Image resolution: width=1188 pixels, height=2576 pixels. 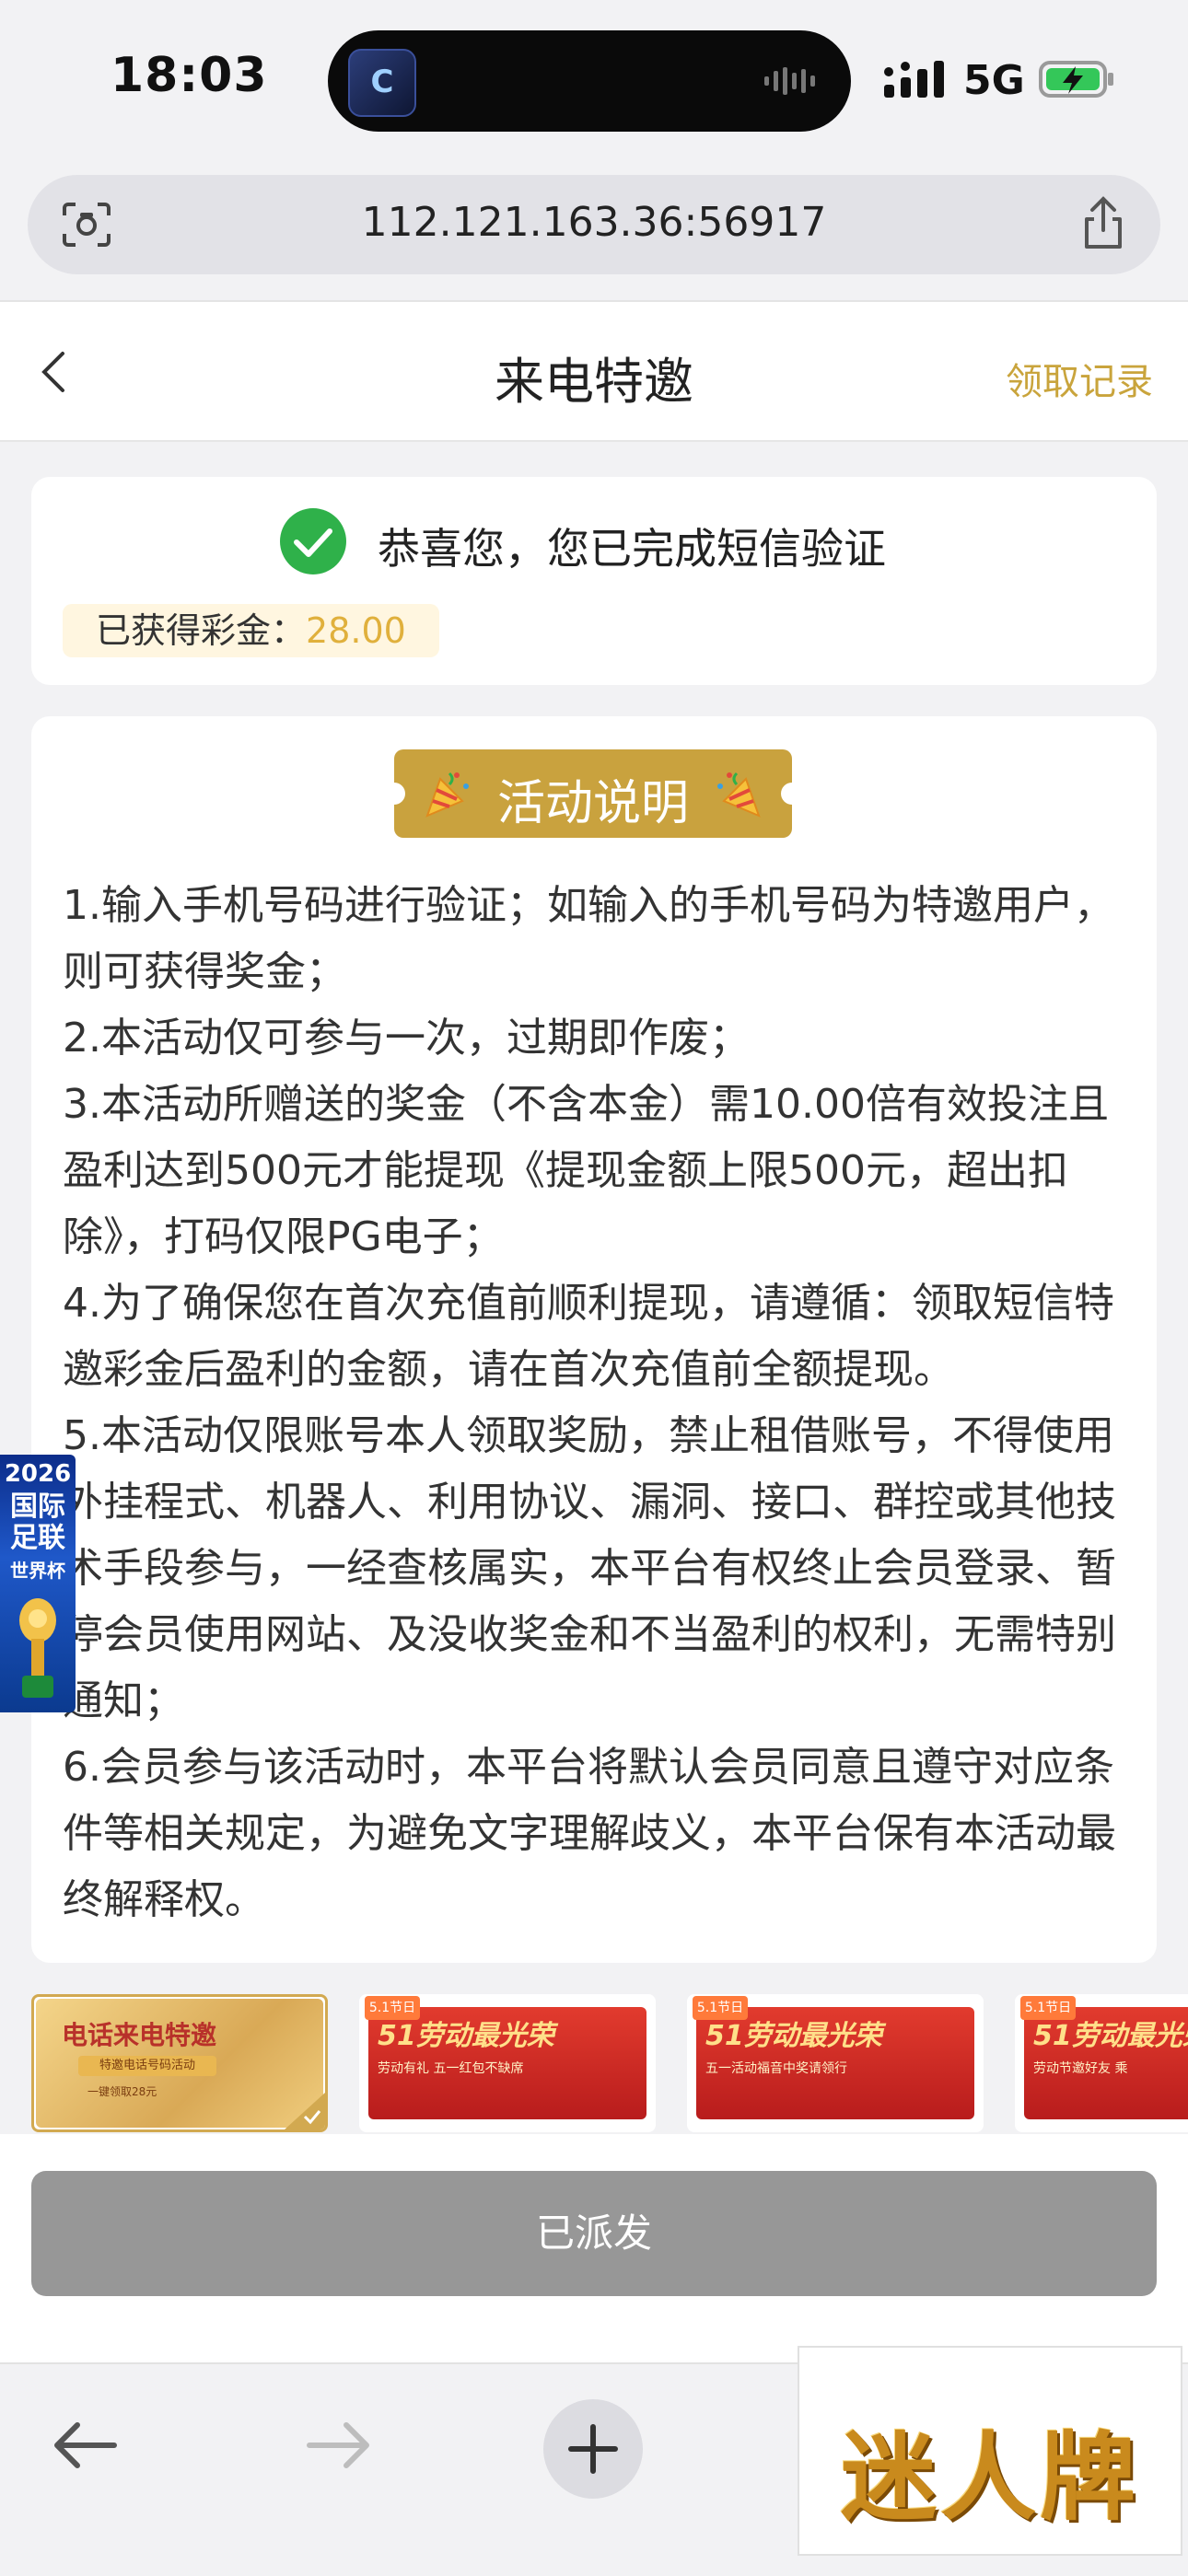 What do you see at coordinates (739, 795) in the screenshot?
I see `party-popper-icon` at bounding box center [739, 795].